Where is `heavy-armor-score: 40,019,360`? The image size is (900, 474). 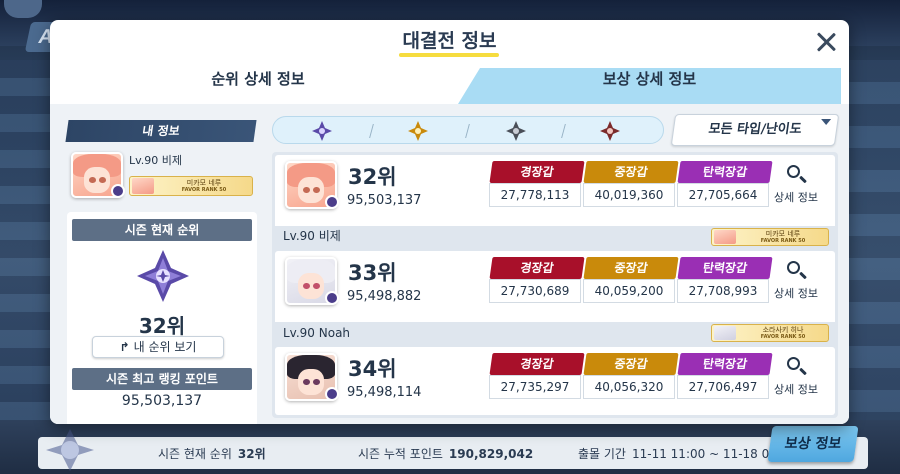 heavy-armor-score: 40,019,360 is located at coordinates (629, 195).